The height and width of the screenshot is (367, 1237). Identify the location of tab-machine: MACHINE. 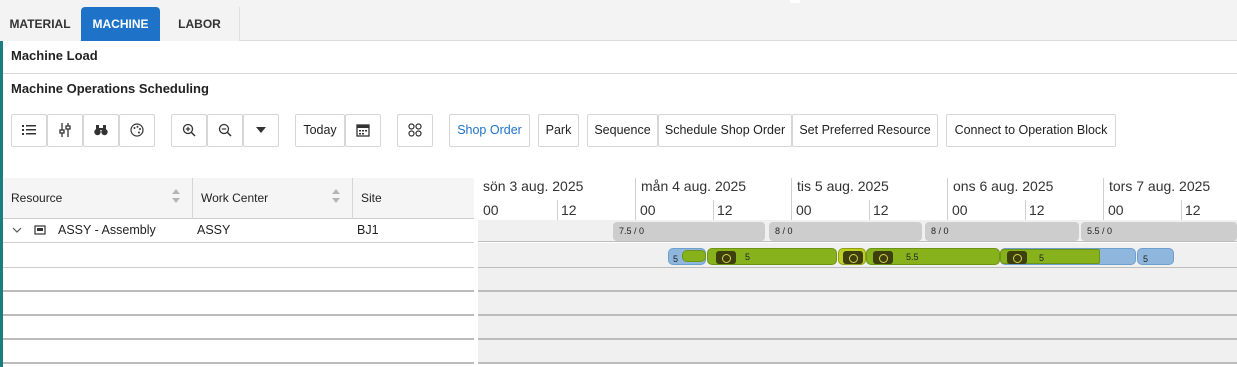
(120, 24).